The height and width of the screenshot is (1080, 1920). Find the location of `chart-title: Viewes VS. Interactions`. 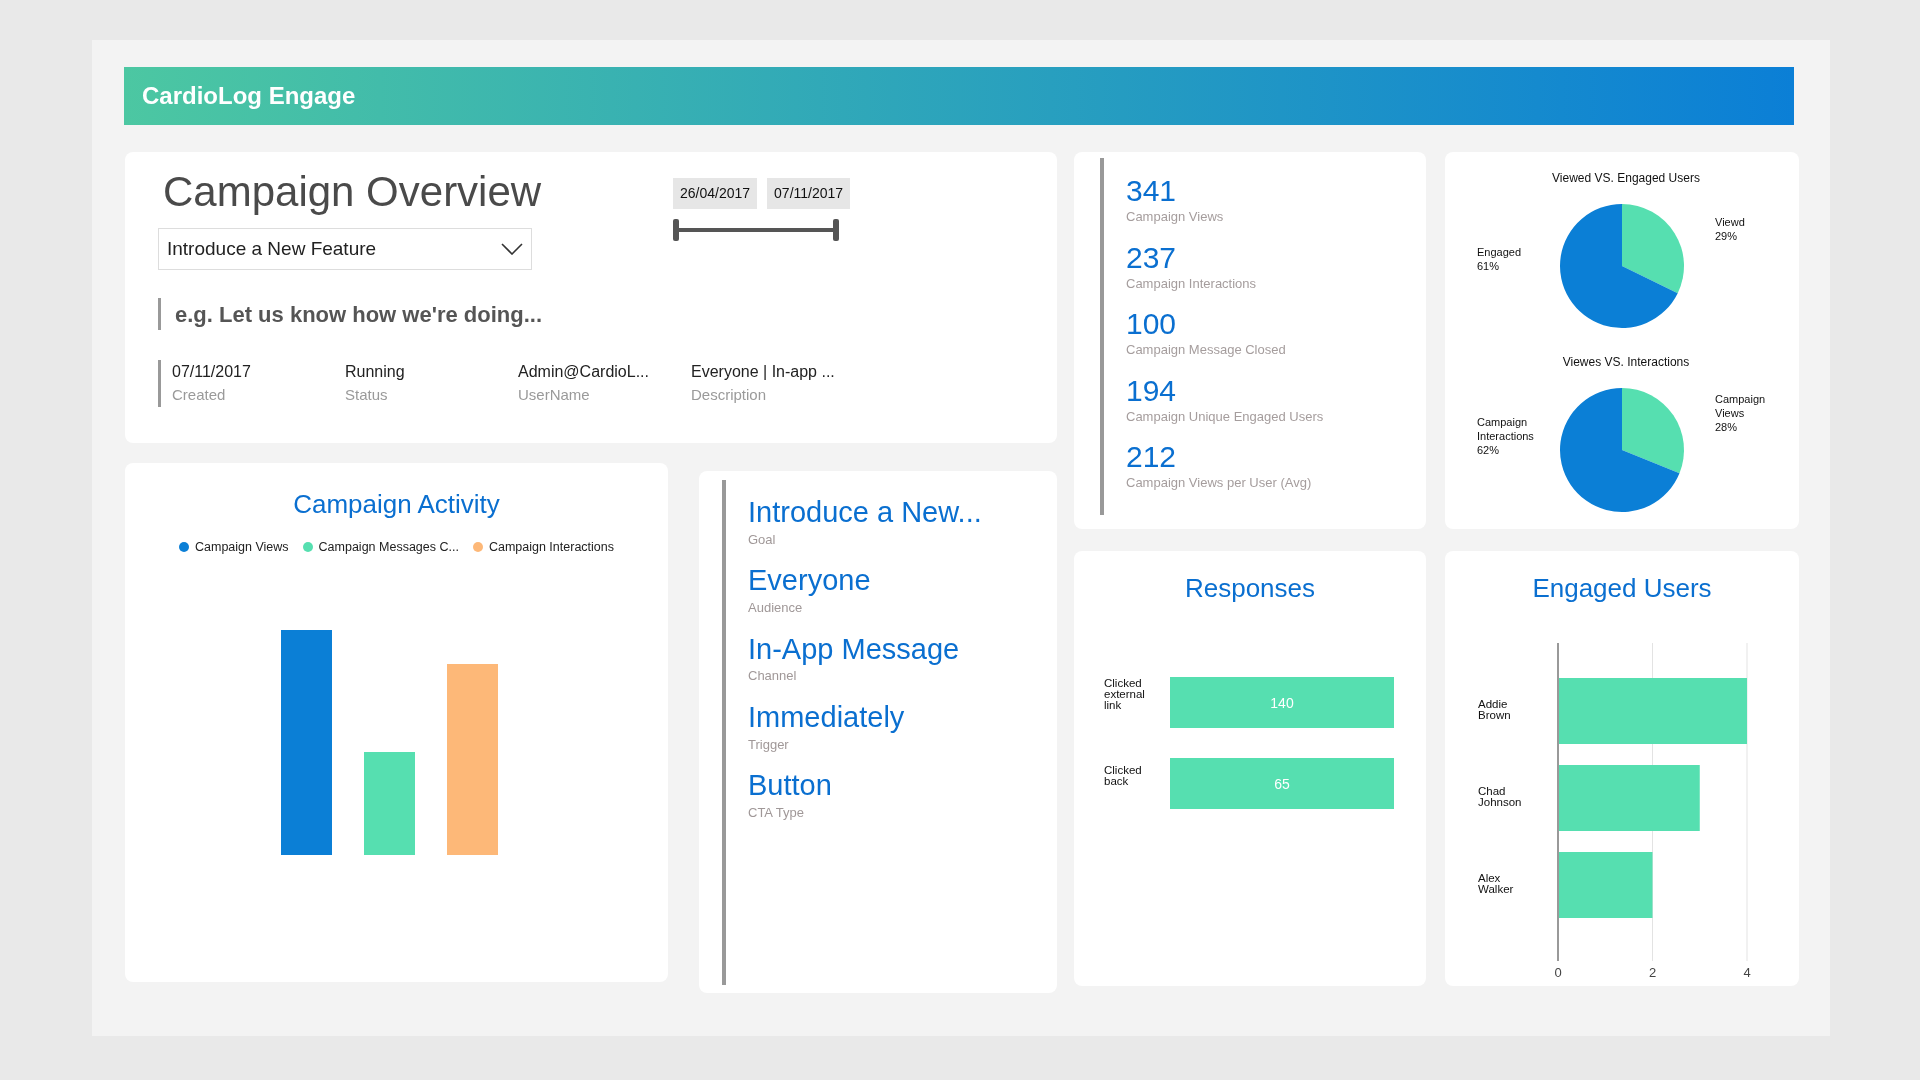

chart-title: Viewes VS. Interactions is located at coordinates (1626, 362).